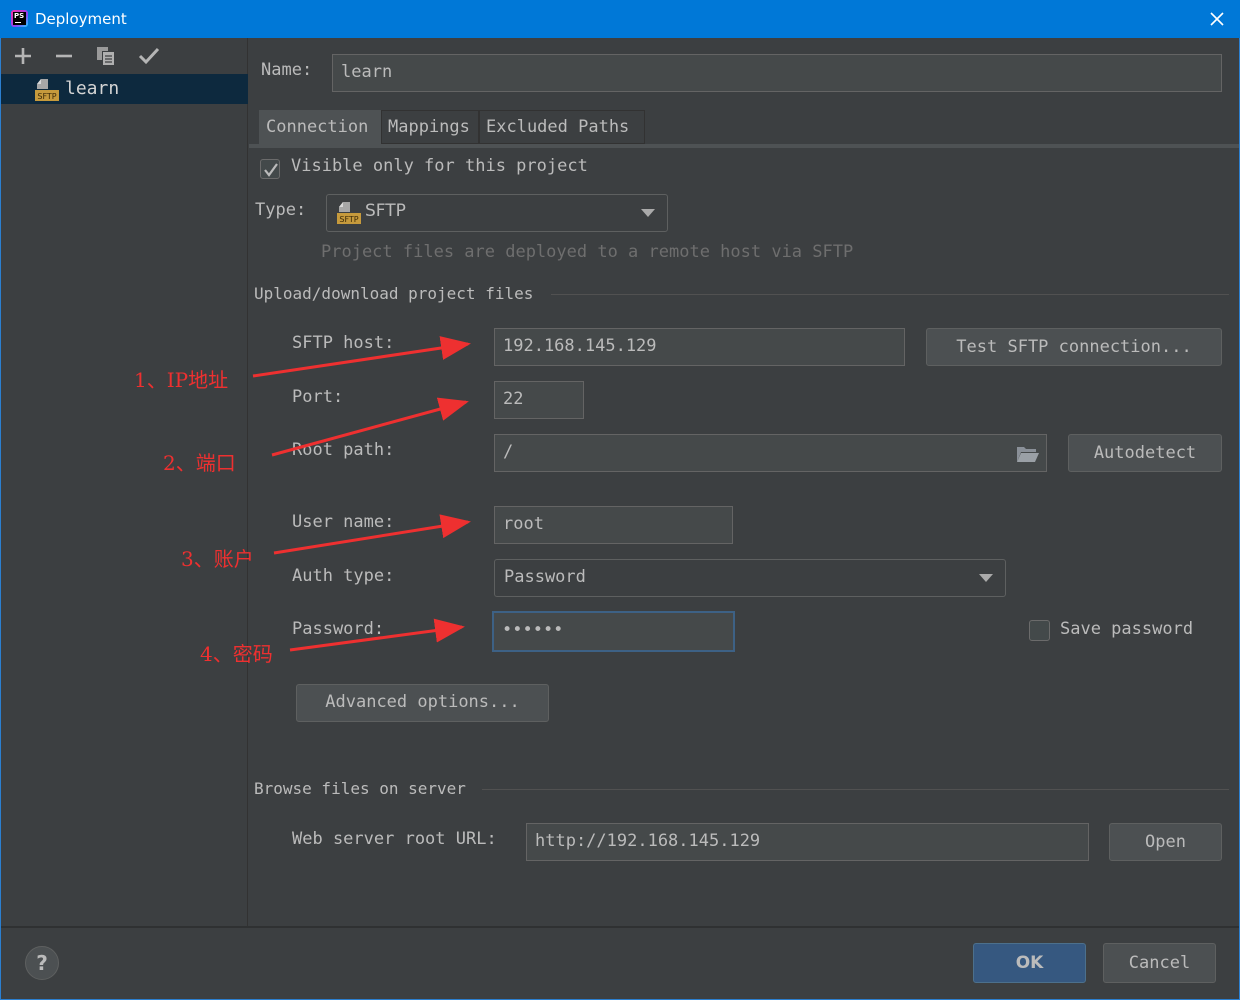 This screenshot has width=1240, height=1000. What do you see at coordinates (613, 631) in the screenshot?
I see `password-input: ••••••` at bounding box center [613, 631].